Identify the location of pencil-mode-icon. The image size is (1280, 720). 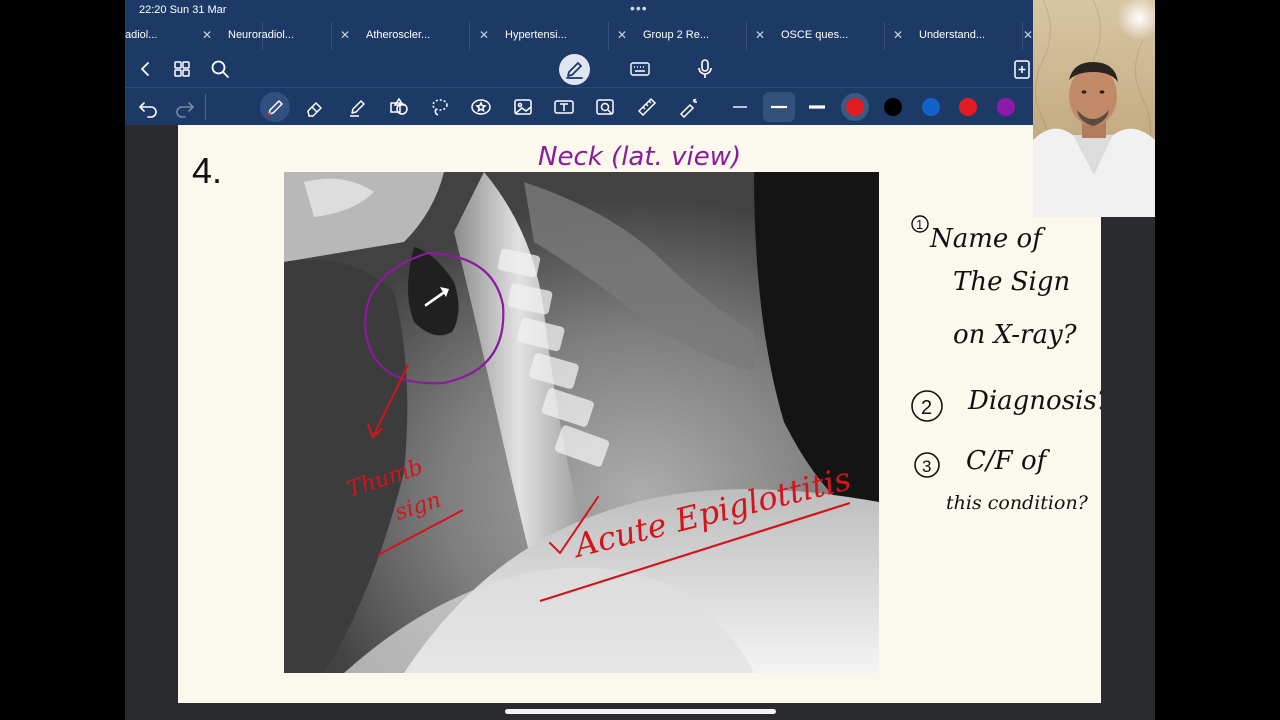
(574, 69).